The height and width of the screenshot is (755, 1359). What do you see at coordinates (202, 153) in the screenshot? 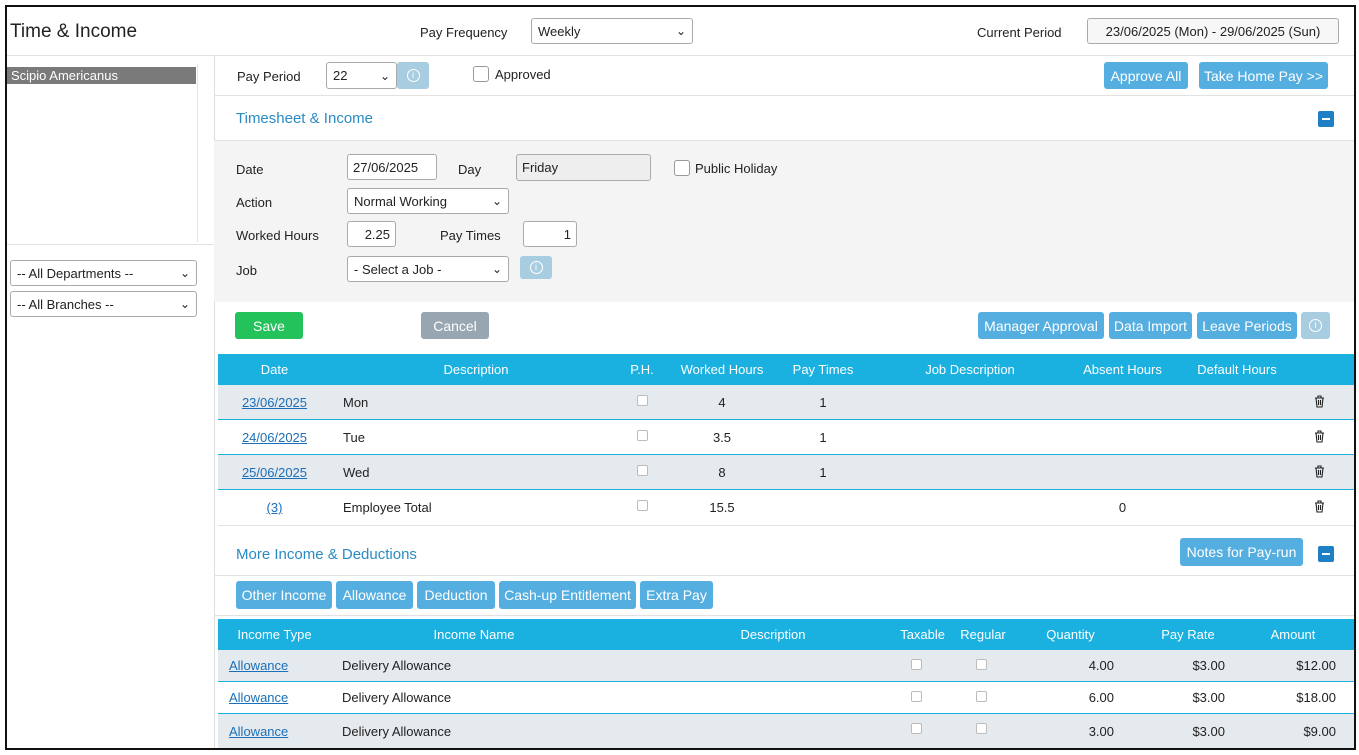
I see `employee-list-scrollbar` at bounding box center [202, 153].